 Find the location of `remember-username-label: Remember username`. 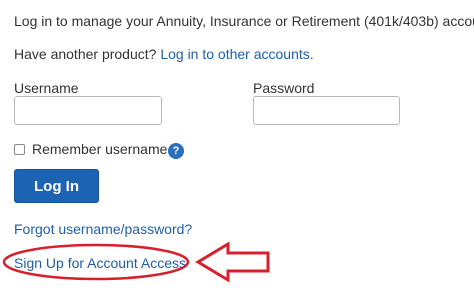

remember-username-label: Remember username is located at coordinates (100, 149).